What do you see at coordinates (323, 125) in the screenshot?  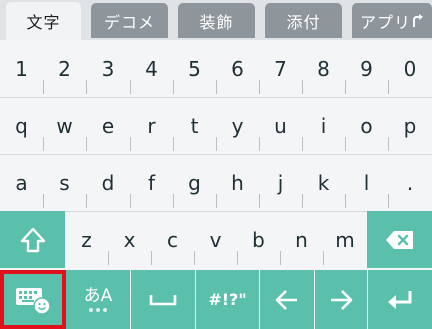 I see `key-i: i` at bounding box center [323, 125].